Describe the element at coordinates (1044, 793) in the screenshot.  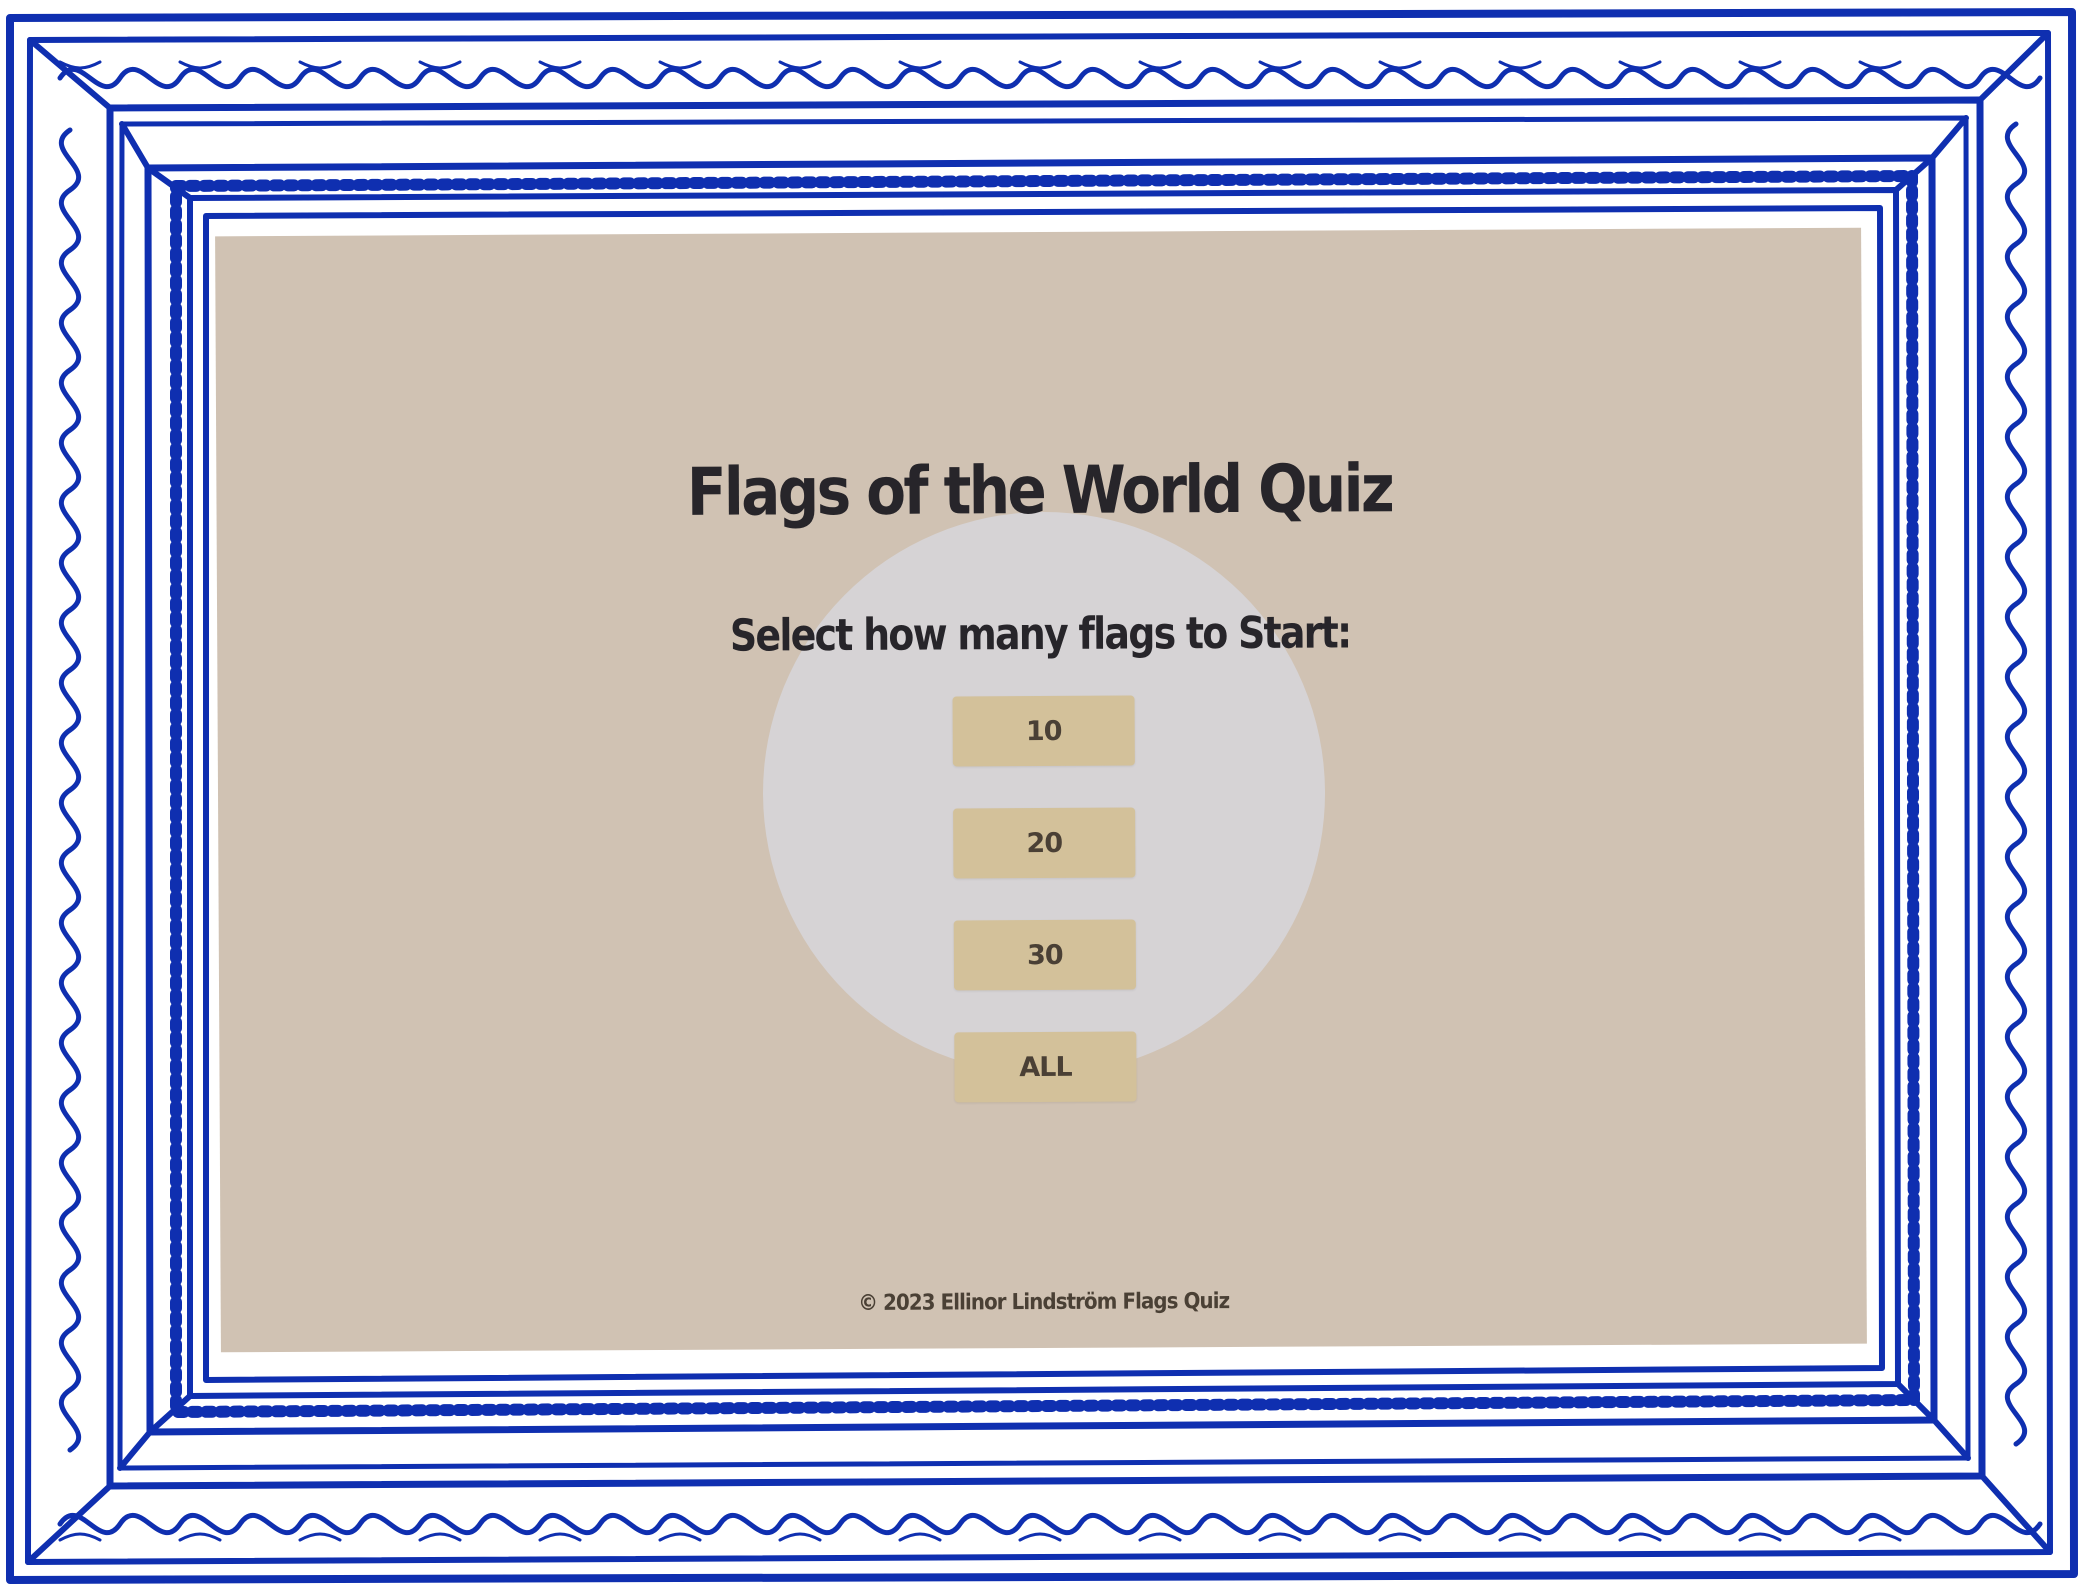
I see `background-circle` at that location.